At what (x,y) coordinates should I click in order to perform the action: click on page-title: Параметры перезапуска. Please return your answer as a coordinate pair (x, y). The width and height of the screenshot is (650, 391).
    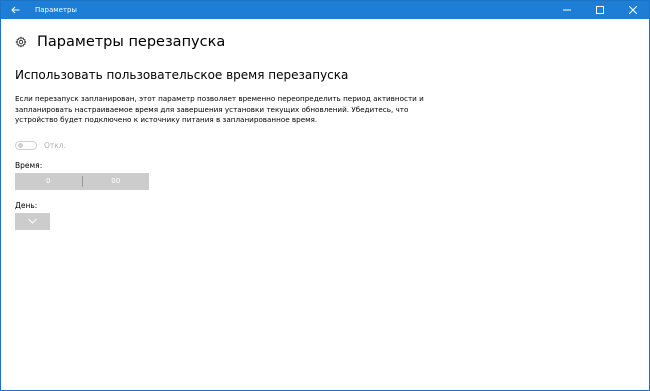
    Looking at the image, I should click on (131, 42).